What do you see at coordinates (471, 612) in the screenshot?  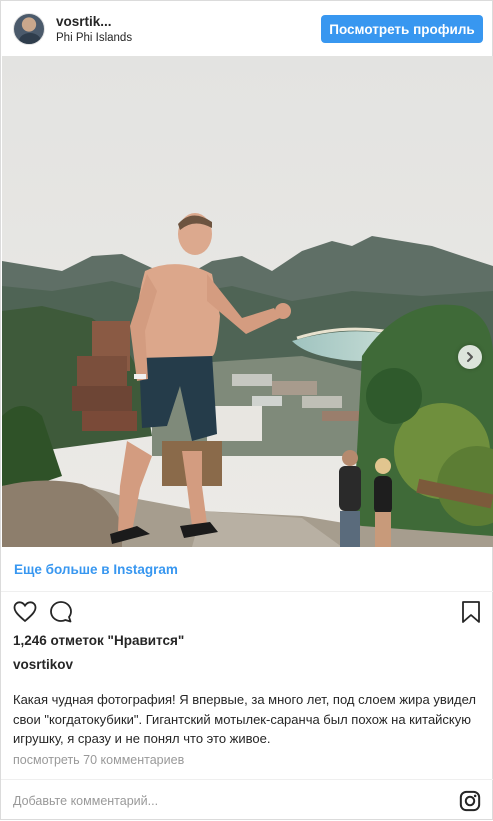 I see `bookmark-icon` at bounding box center [471, 612].